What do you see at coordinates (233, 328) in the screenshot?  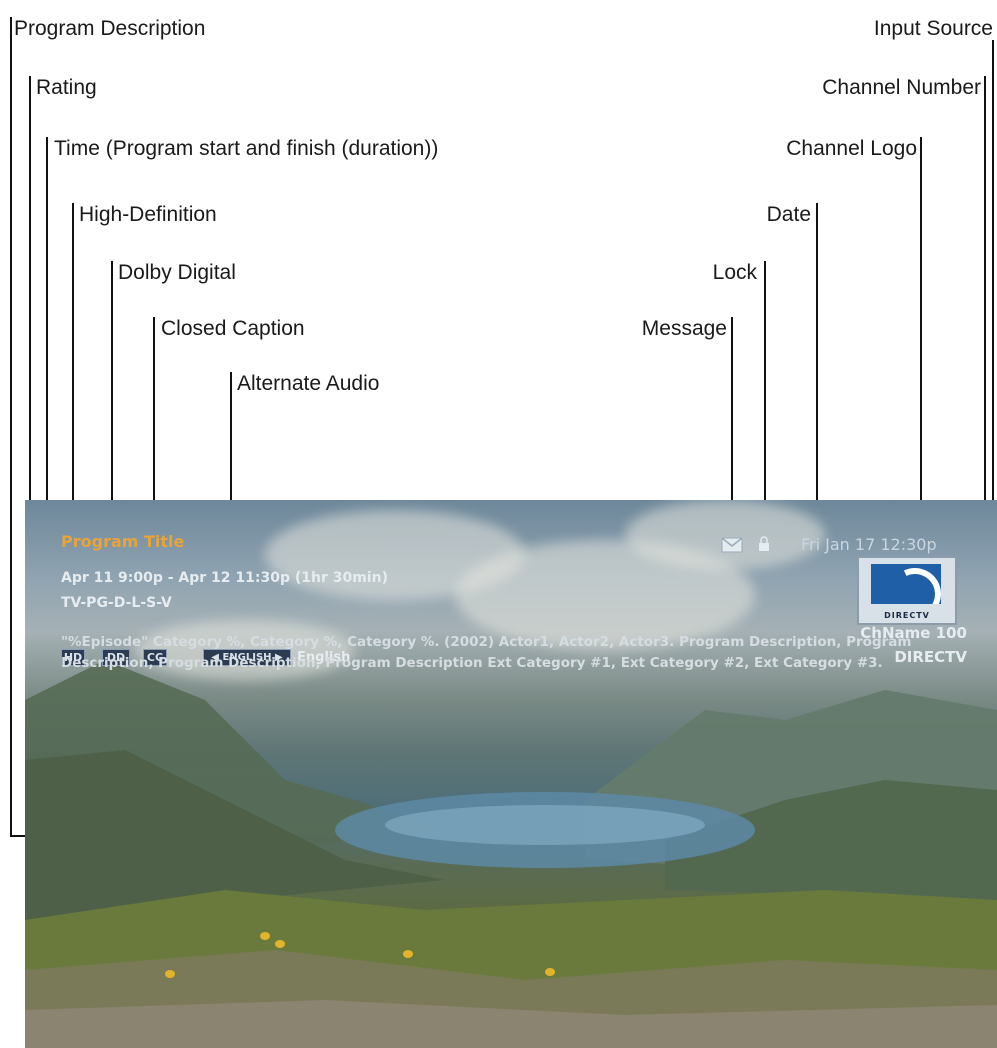 I see `callout-closed-caption: Closed Caption` at bounding box center [233, 328].